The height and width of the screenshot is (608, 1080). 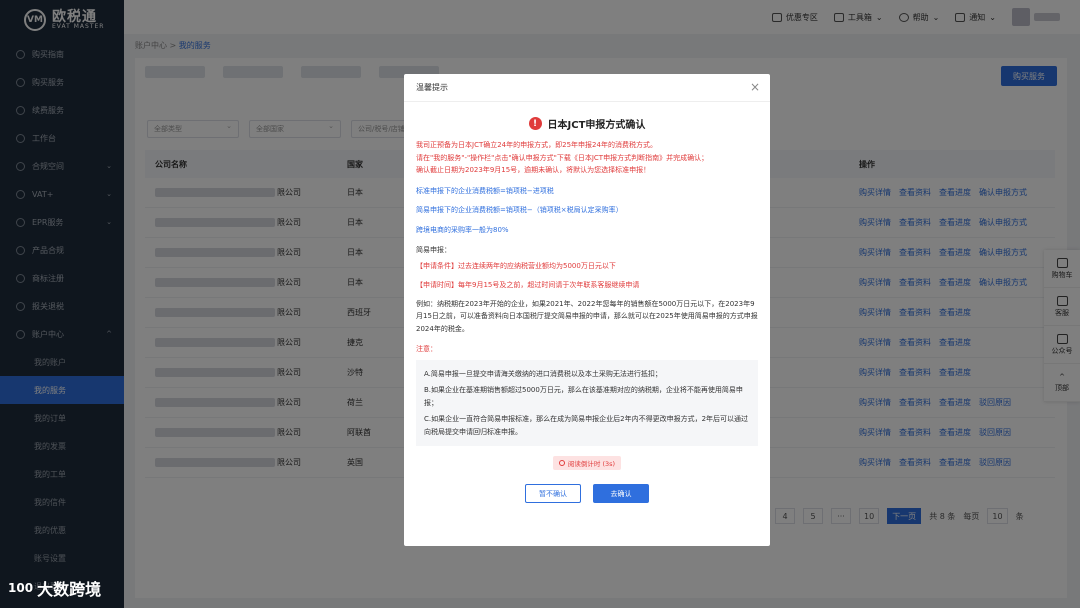 I want to click on modal-title-text: 日本JCT申报方式确认, so click(x=596, y=125).